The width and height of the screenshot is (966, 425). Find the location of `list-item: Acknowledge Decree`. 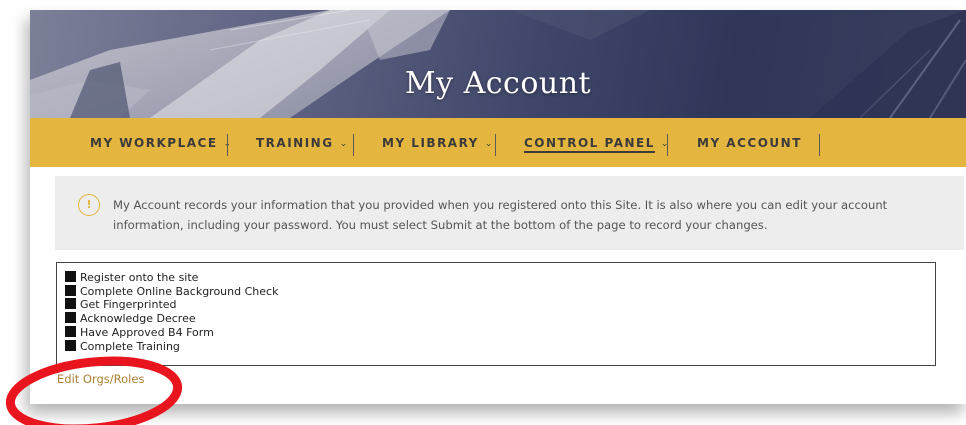

list-item: Acknowledge Decree is located at coordinates (496, 319).